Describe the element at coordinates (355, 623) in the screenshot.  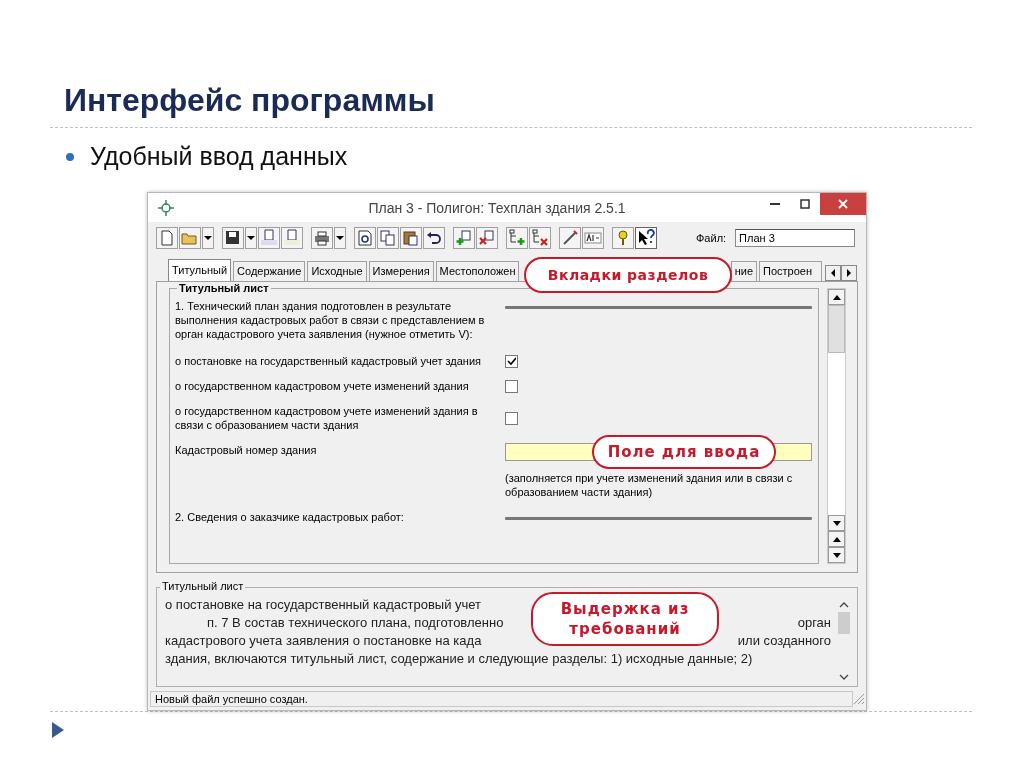
I see `excerpt-text: п. 7 В состав технического плана, подготовленно` at that location.